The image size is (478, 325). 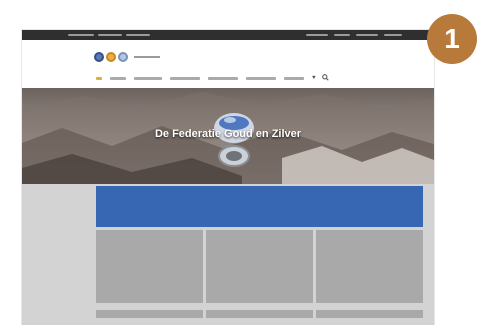 I want to click on main-nav: ♥, so click(x=226, y=79).